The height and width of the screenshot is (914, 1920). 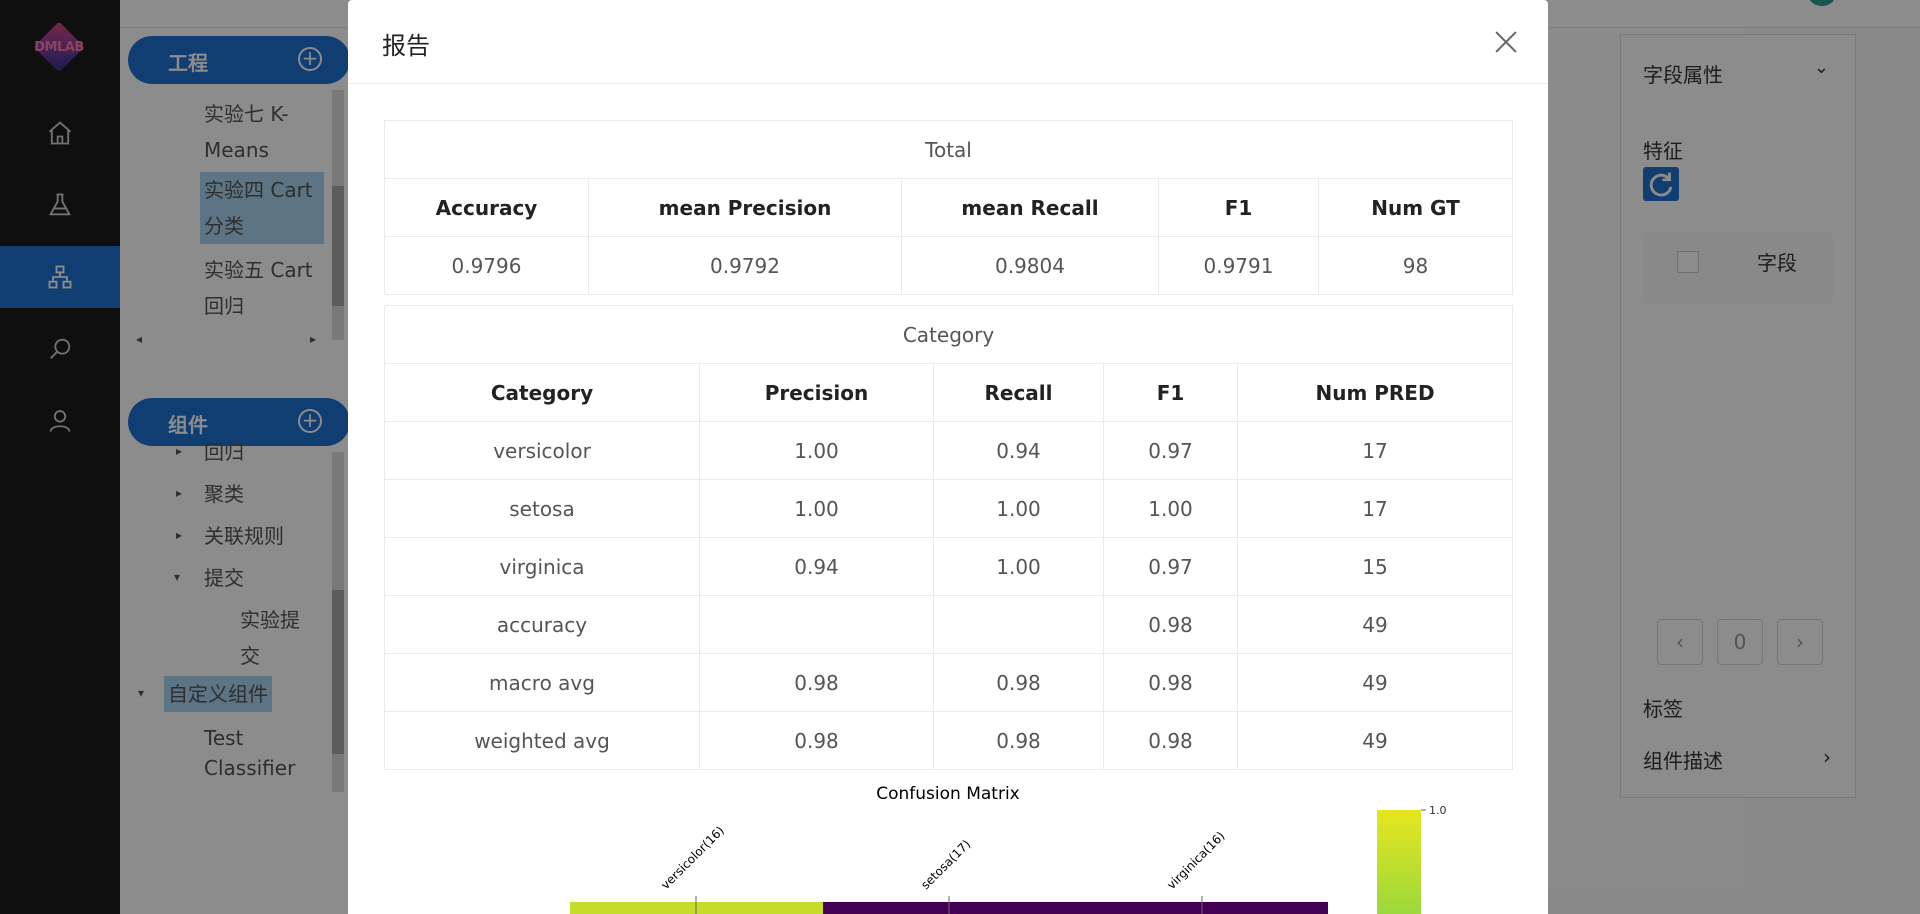 I want to click on table-row: macro avg 0.98 0.98 0.98 49, so click(x=949, y=682).